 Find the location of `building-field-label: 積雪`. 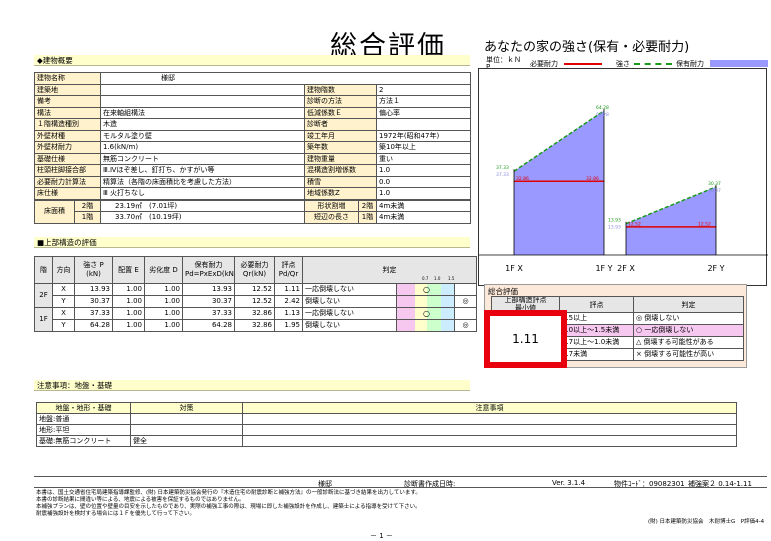

building-field-label: 積雪 is located at coordinates (340, 181).